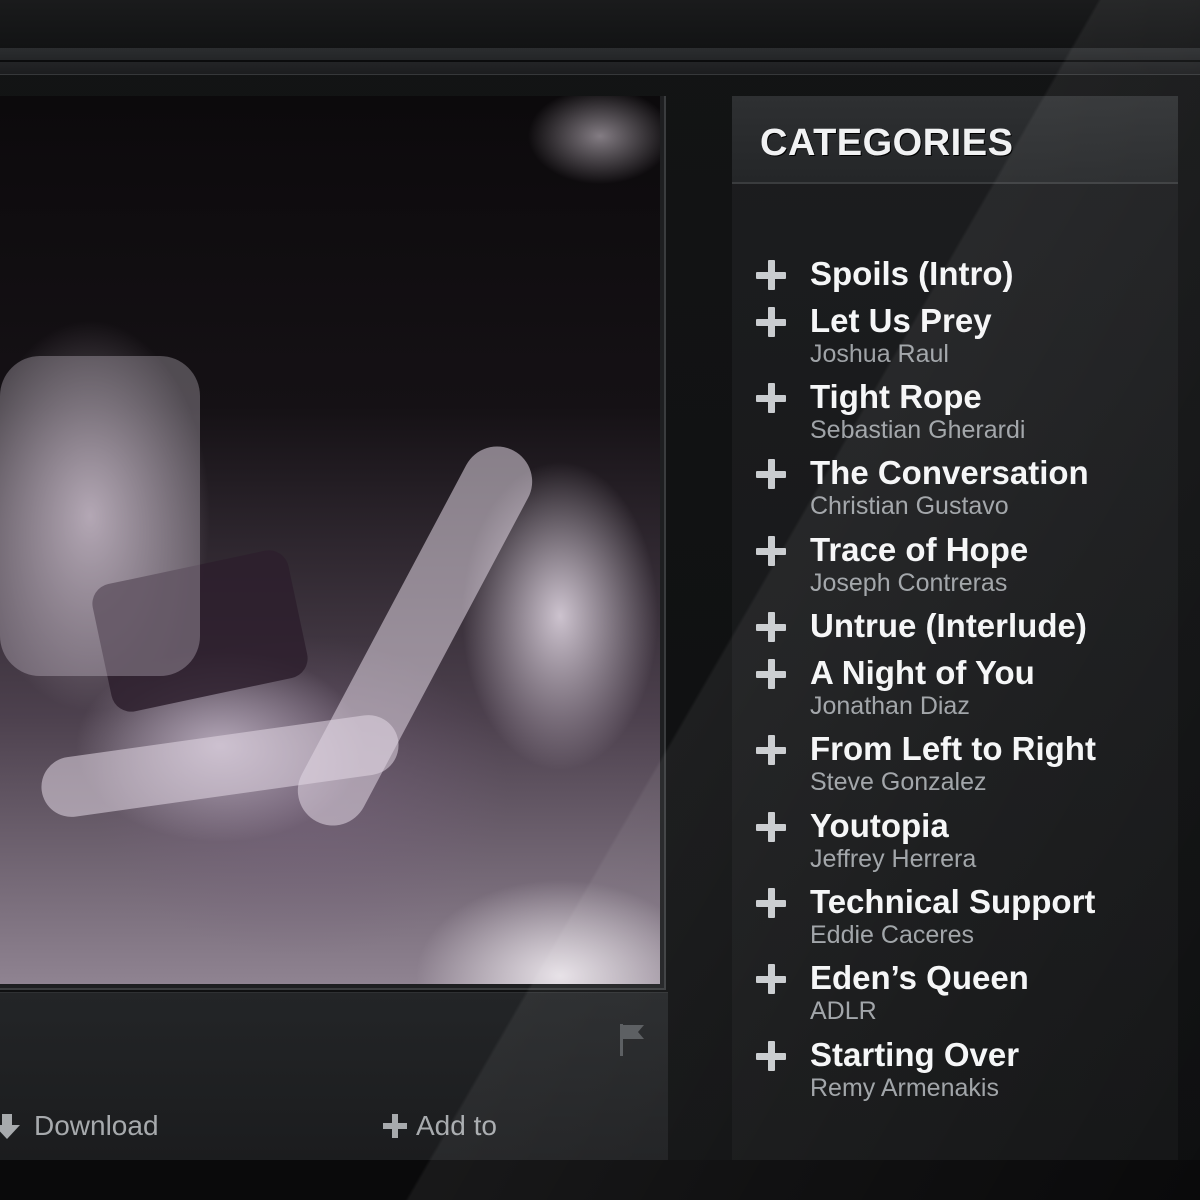  Describe the element at coordinates (887, 143) in the screenshot. I see `categories-title: CATEGORIES` at that location.